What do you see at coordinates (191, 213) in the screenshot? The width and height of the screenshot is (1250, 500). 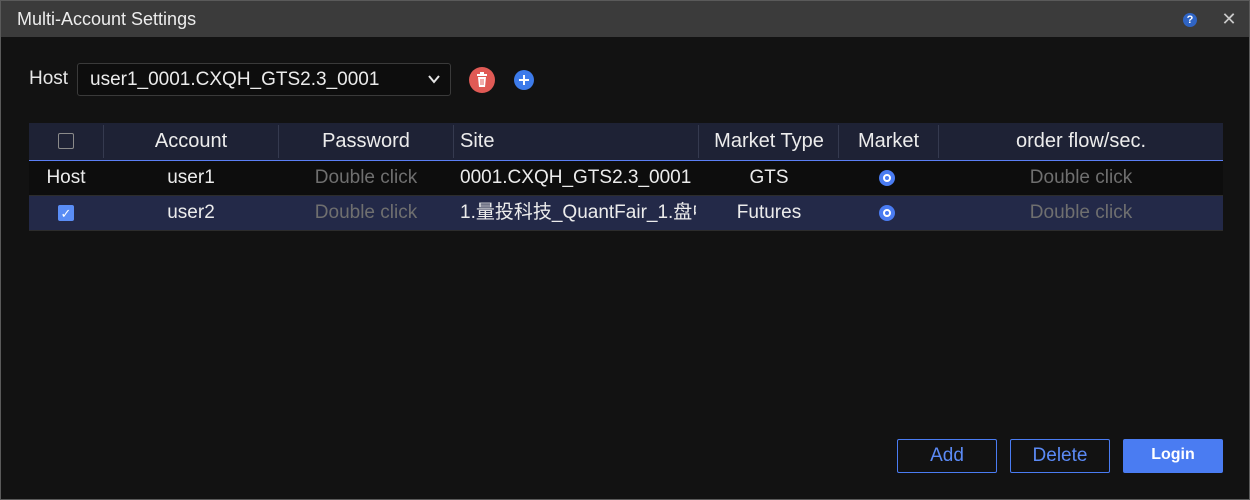 I see `account-cell: user2` at bounding box center [191, 213].